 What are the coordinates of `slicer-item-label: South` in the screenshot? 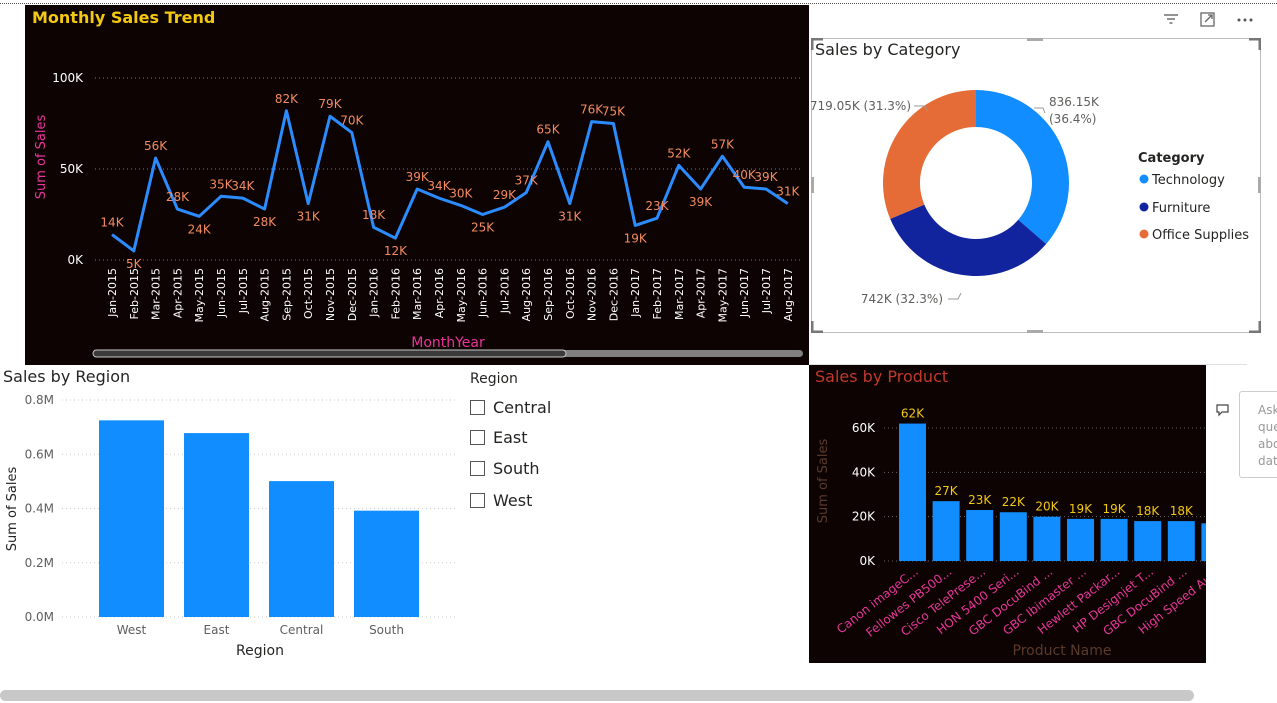 It's located at (516, 468).